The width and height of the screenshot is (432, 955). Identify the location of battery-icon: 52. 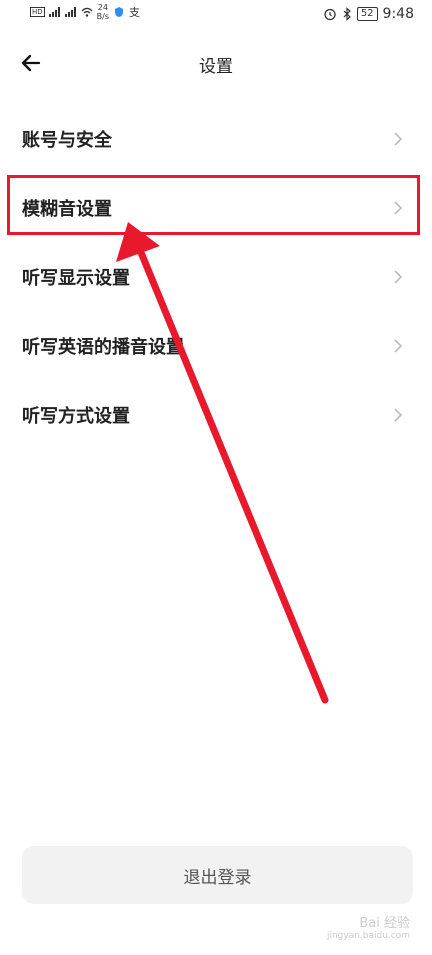
(367, 14).